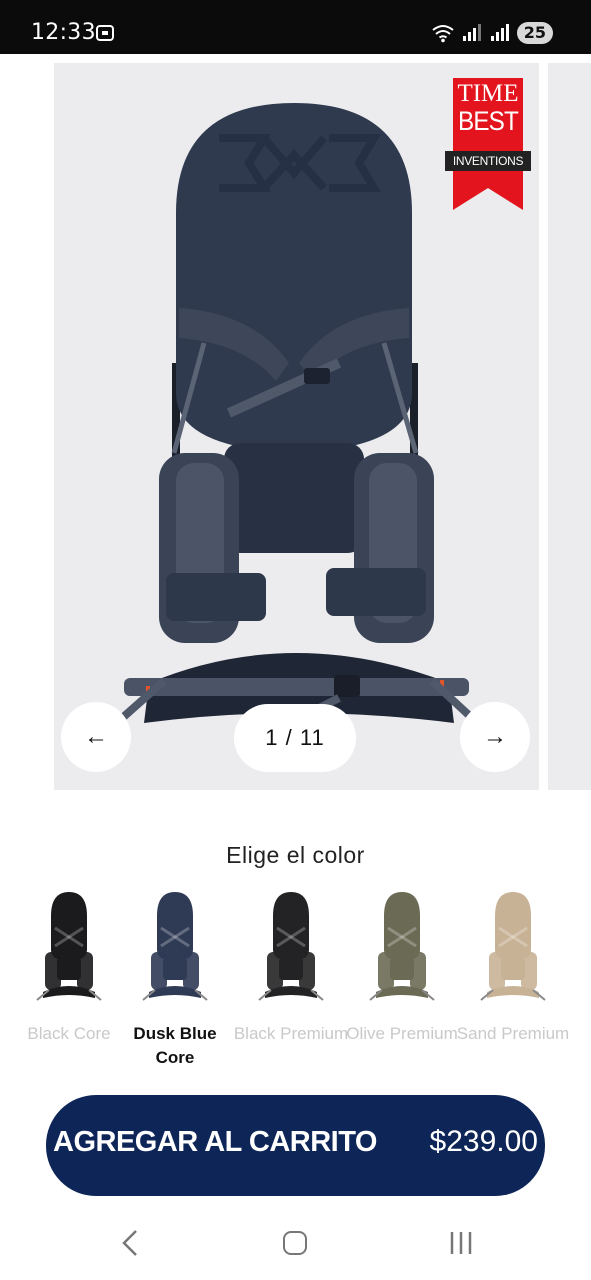 The image size is (591, 1280). I want to click on color-option-sand-premium: Sand Premium, so click(513, 981).